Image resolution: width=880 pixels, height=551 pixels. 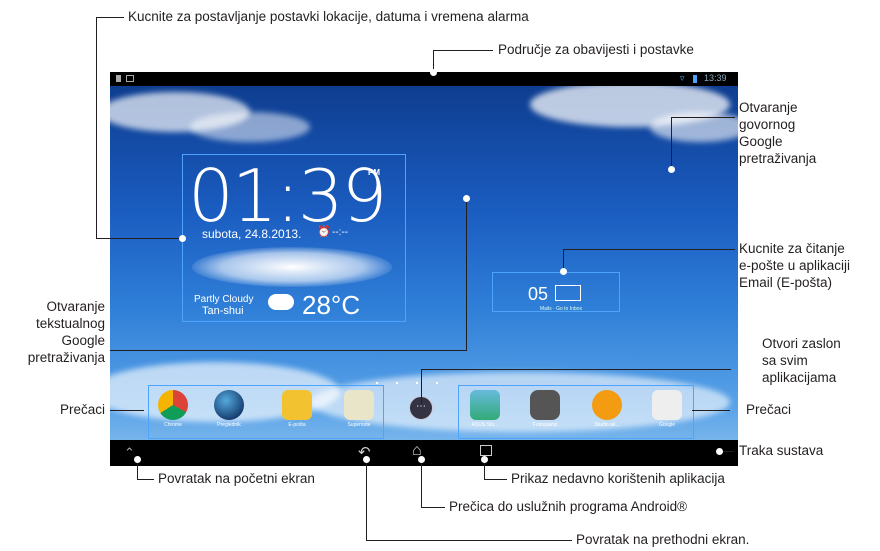 I want to click on page-indicator, so click(x=416, y=384).